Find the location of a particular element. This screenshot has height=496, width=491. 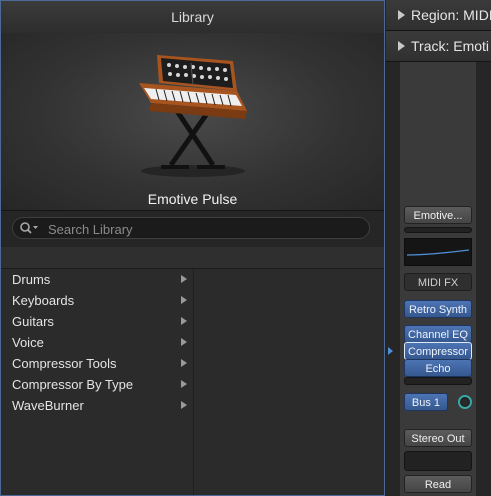

region-label: Region: MIDI is located at coordinates (451, 15).